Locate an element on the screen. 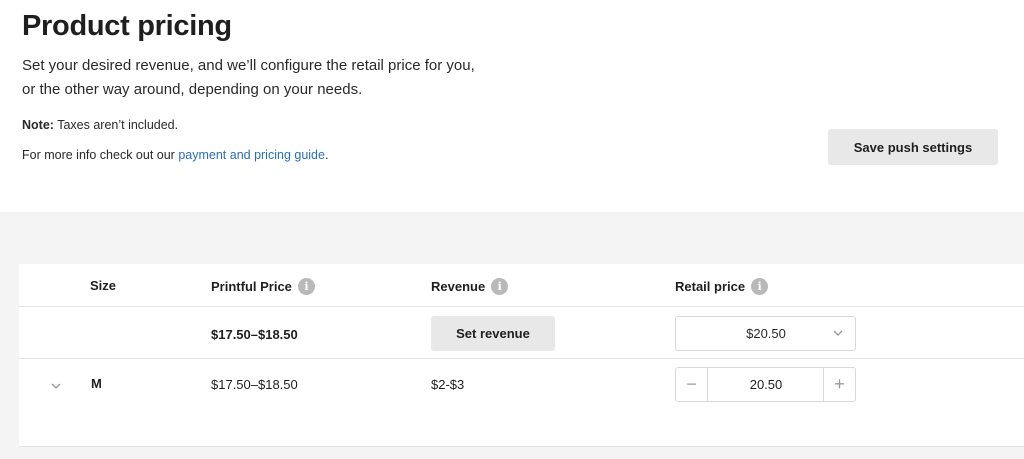 This screenshot has height=459, width=1024. decrement-button: − is located at coordinates (692, 384).